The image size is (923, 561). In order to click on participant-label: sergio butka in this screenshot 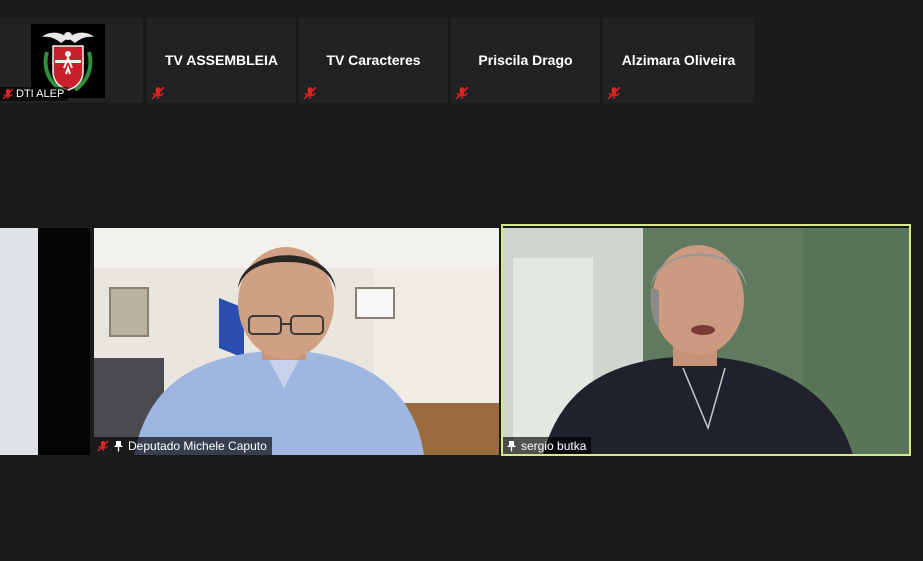, I will do `click(547, 446)`.